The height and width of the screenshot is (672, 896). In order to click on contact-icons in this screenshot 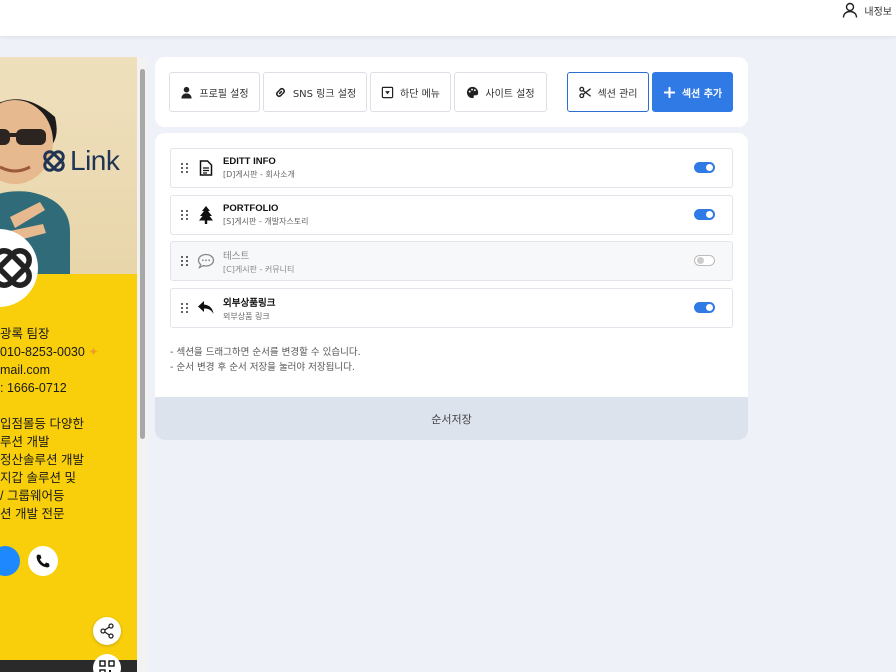, I will do `click(29, 561)`.